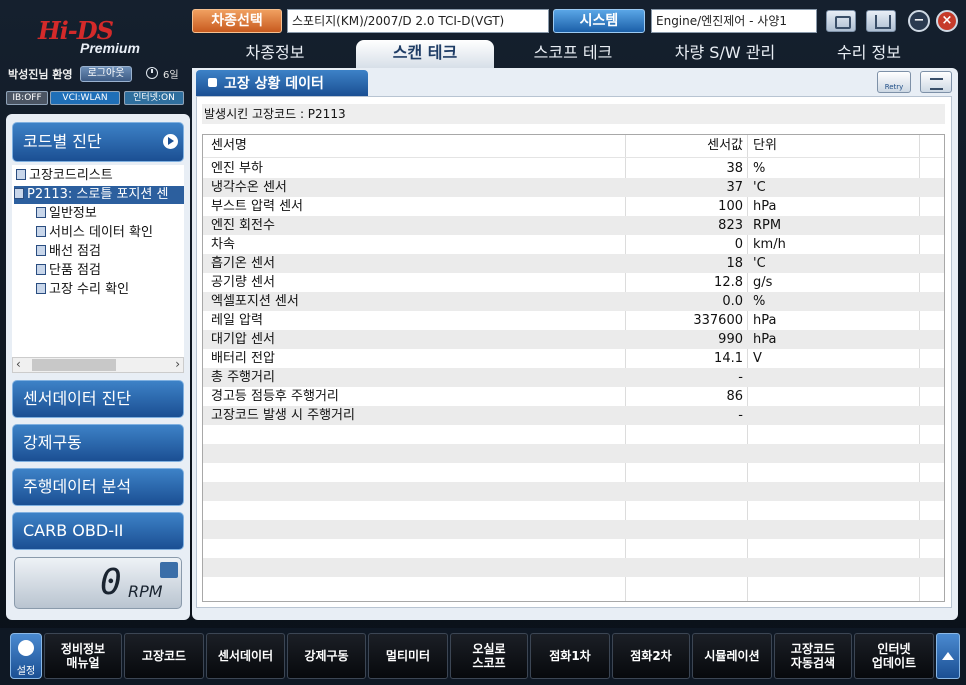 The height and width of the screenshot is (685, 966). I want to click on app-logo: Hi-DS Premium, so click(105, 39).